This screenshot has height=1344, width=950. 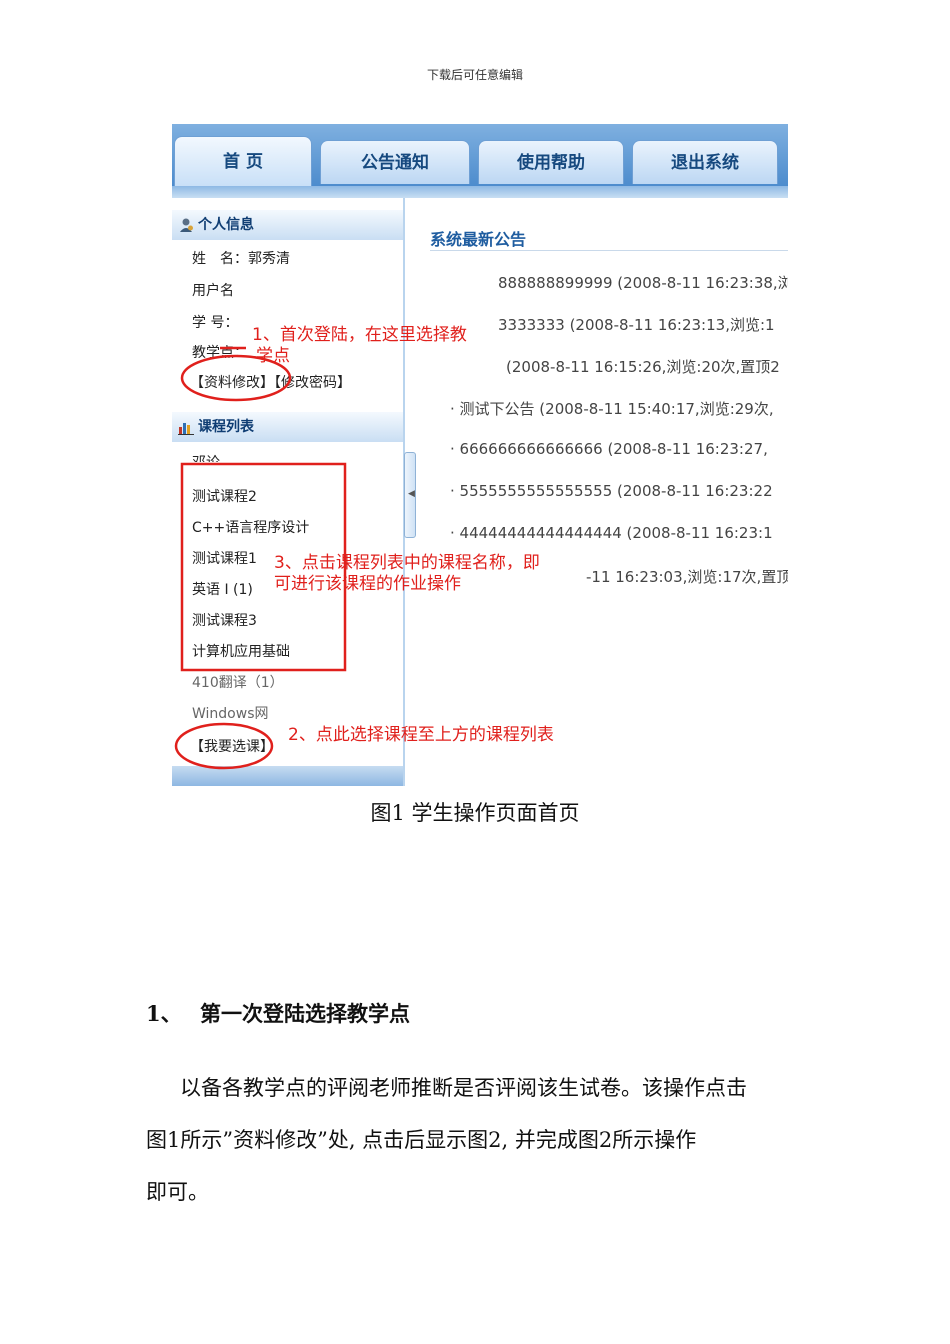 What do you see at coordinates (475, 813) in the screenshot?
I see `figure-caption: 图1 学生操作页面首页` at bounding box center [475, 813].